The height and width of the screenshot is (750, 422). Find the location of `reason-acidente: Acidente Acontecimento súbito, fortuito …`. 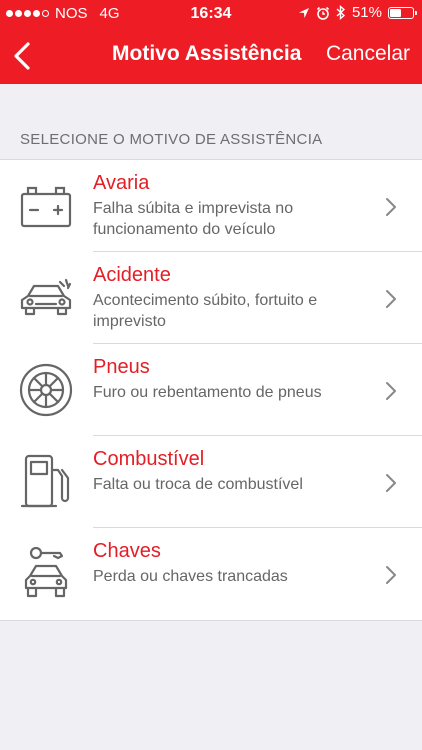

reason-acidente: Acidente Acontecimento súbito, fortuito … is located at coordinates (211, 298).